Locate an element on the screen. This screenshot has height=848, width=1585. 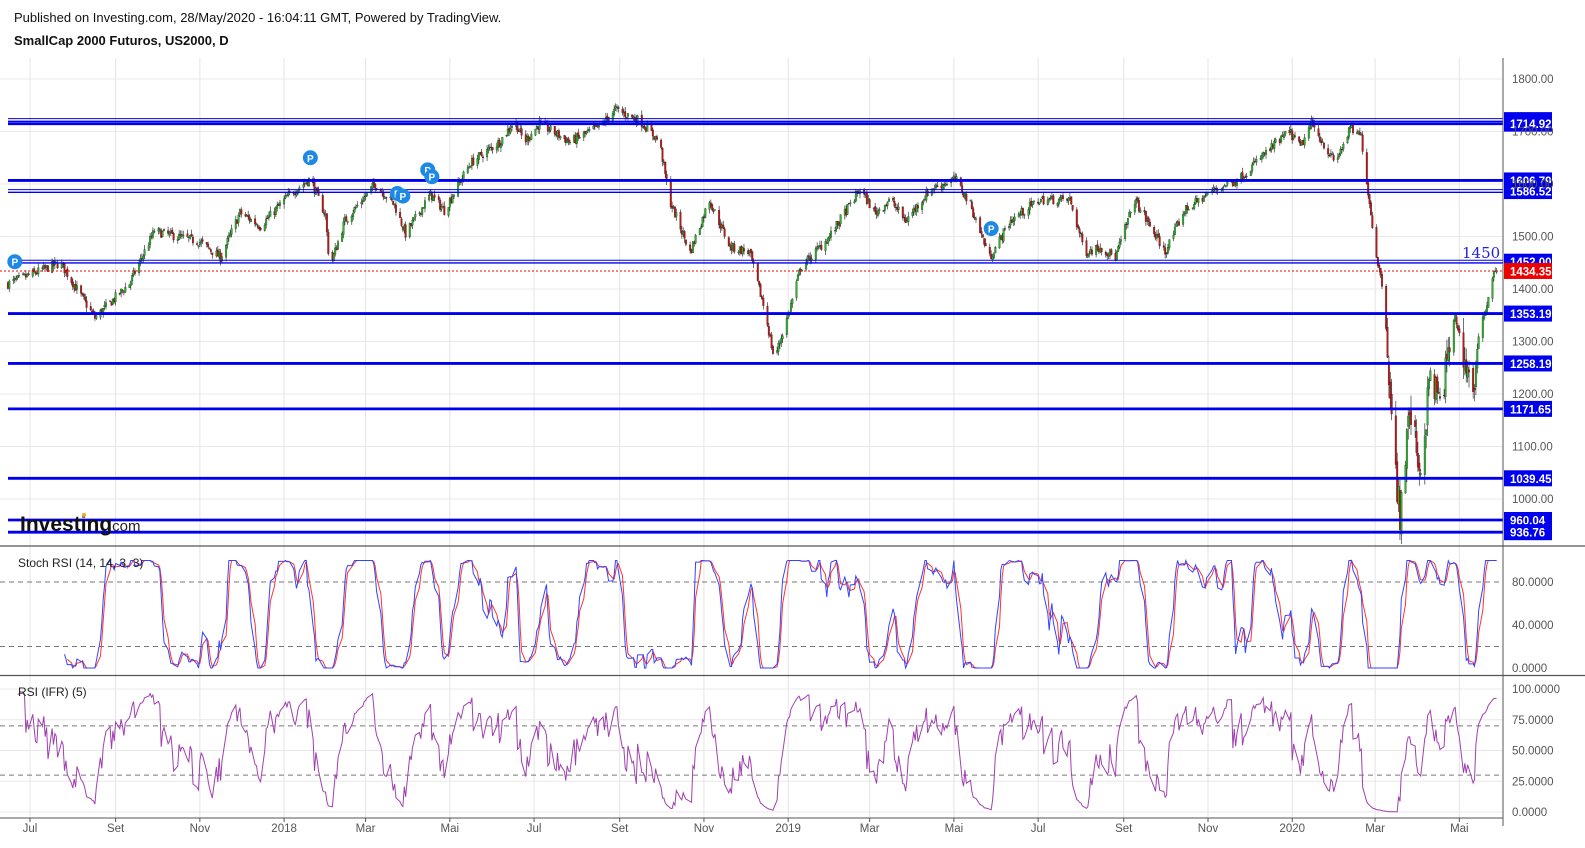
price-tick-label: 1600.00 is located at coordinates (1533, 185).